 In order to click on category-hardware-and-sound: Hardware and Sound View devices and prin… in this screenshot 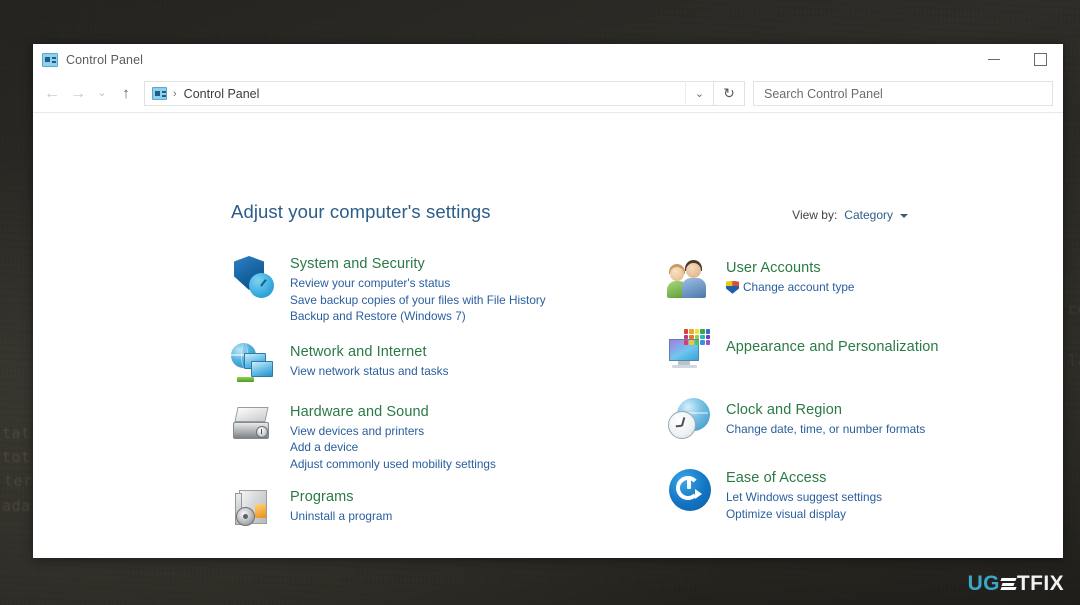, I will do `click(399, 437)`.